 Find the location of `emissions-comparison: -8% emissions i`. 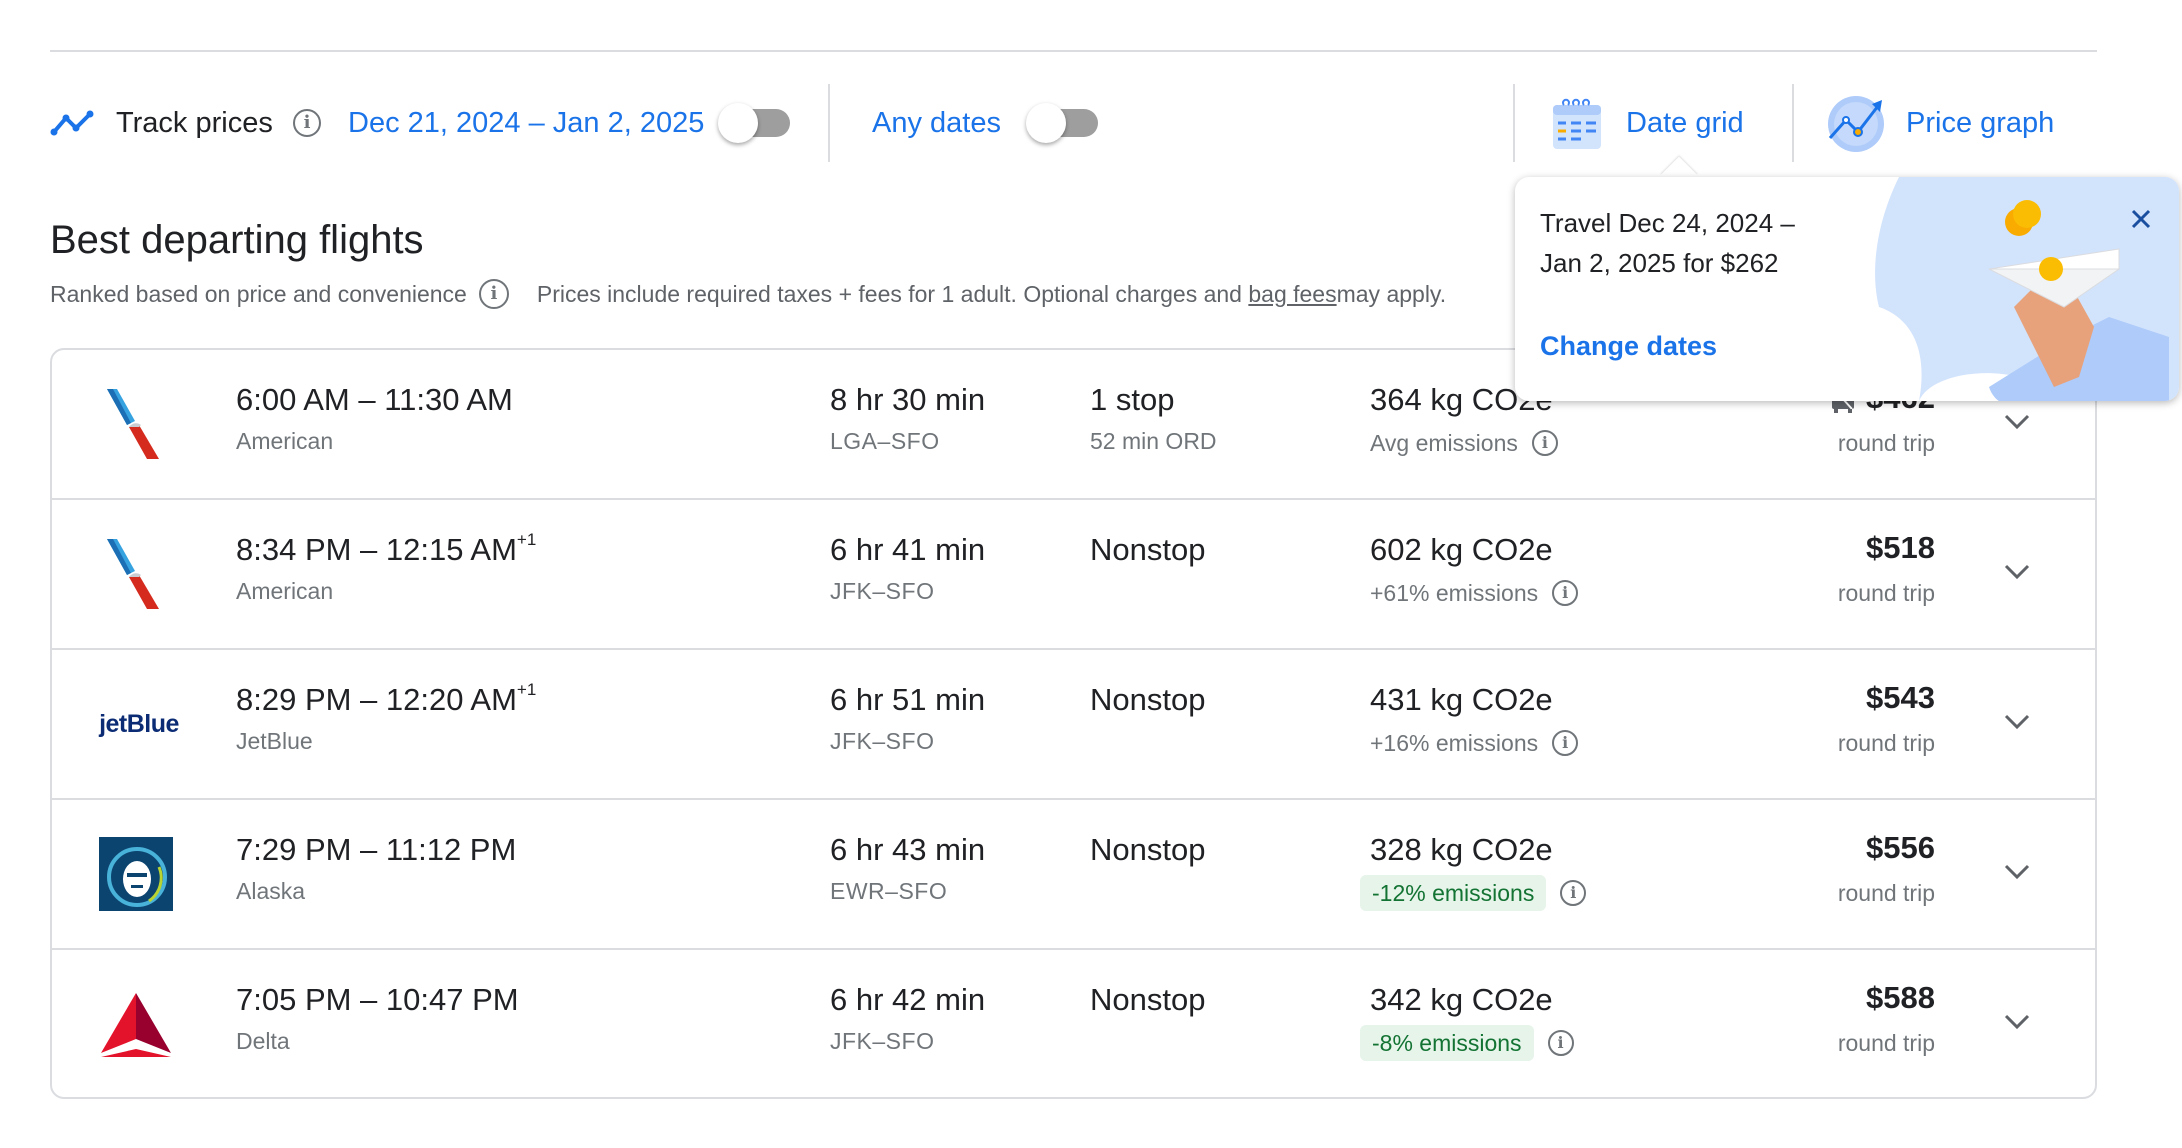

emissions-comparison: -8% emissions i is located at coordinates (1467, 1043).